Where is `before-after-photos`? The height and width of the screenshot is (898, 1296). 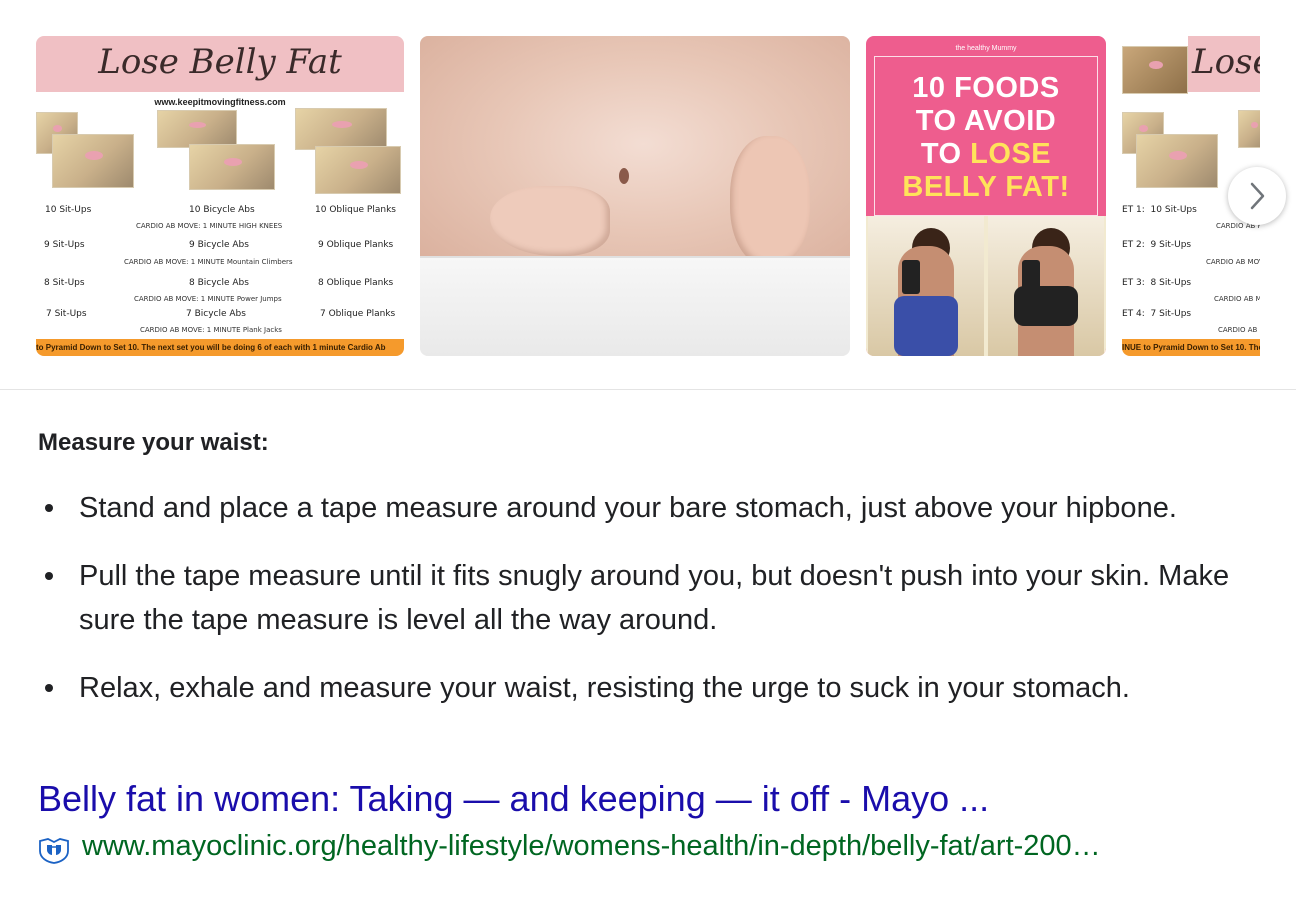 before-after-photos is located at coordinates (986, 286).